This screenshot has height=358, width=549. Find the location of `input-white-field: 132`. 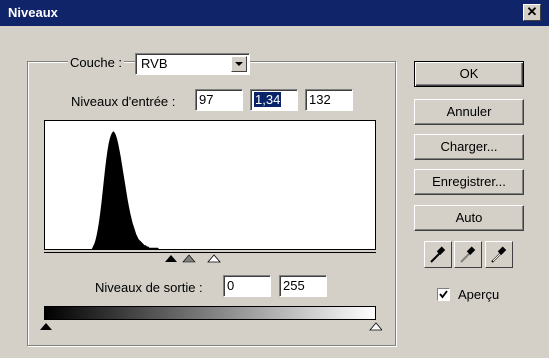

input-white-field: 132 is located at coordinates (329, 100).